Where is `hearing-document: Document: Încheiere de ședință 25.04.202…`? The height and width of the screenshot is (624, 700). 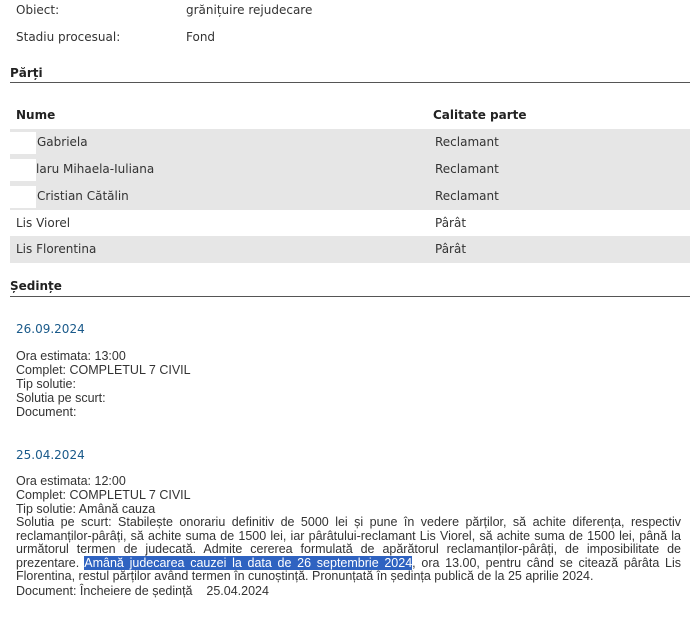 hearing-document: Document: Încheiere de ședință 25.04.202… is located at coordinates (348, 591).